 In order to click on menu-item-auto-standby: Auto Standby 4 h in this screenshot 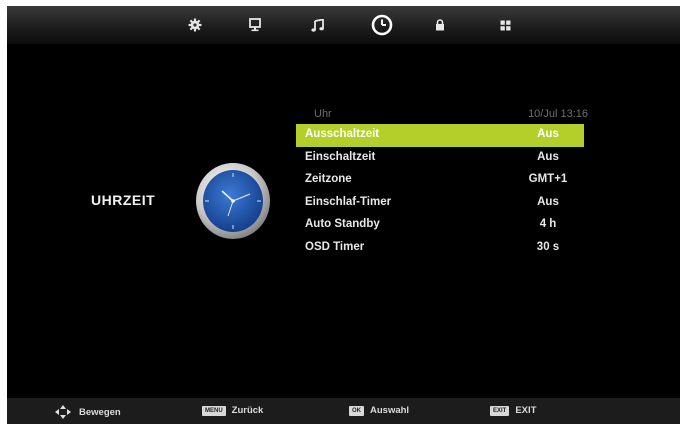, I will do `click(440, 225)`.